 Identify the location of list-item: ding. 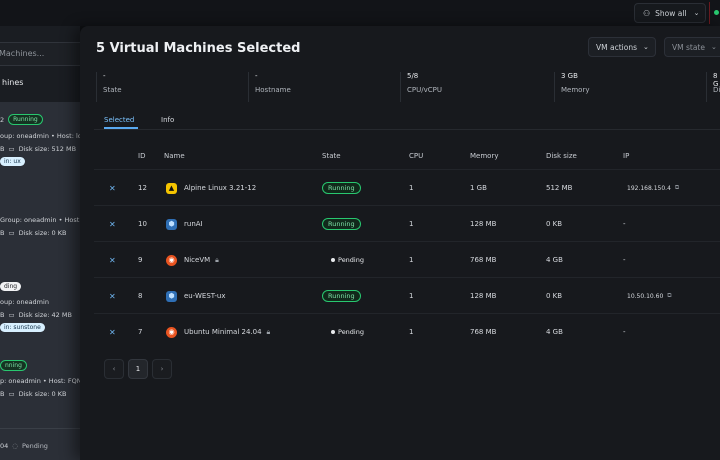
(11, 286).